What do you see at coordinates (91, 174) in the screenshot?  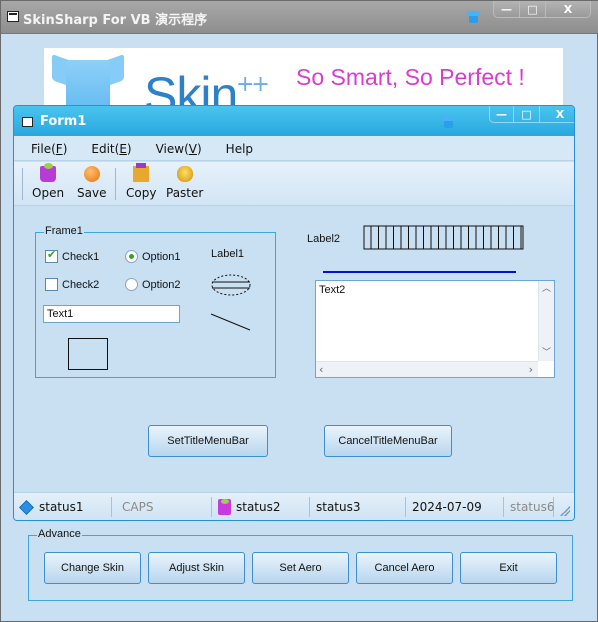 I see `orange-ball-icon` at bounding box center [91, 174].